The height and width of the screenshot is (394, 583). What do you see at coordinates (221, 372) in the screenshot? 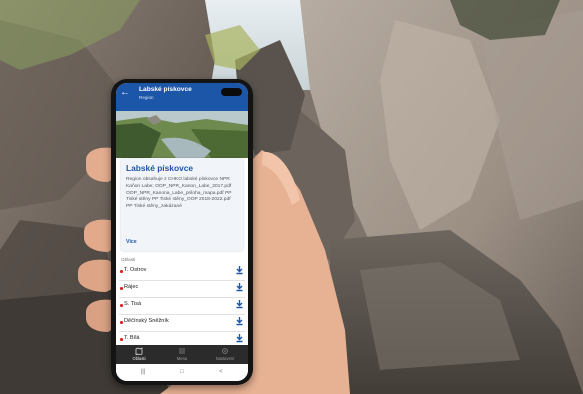
I see `back-icon: <` at bounding box center [221, 372].